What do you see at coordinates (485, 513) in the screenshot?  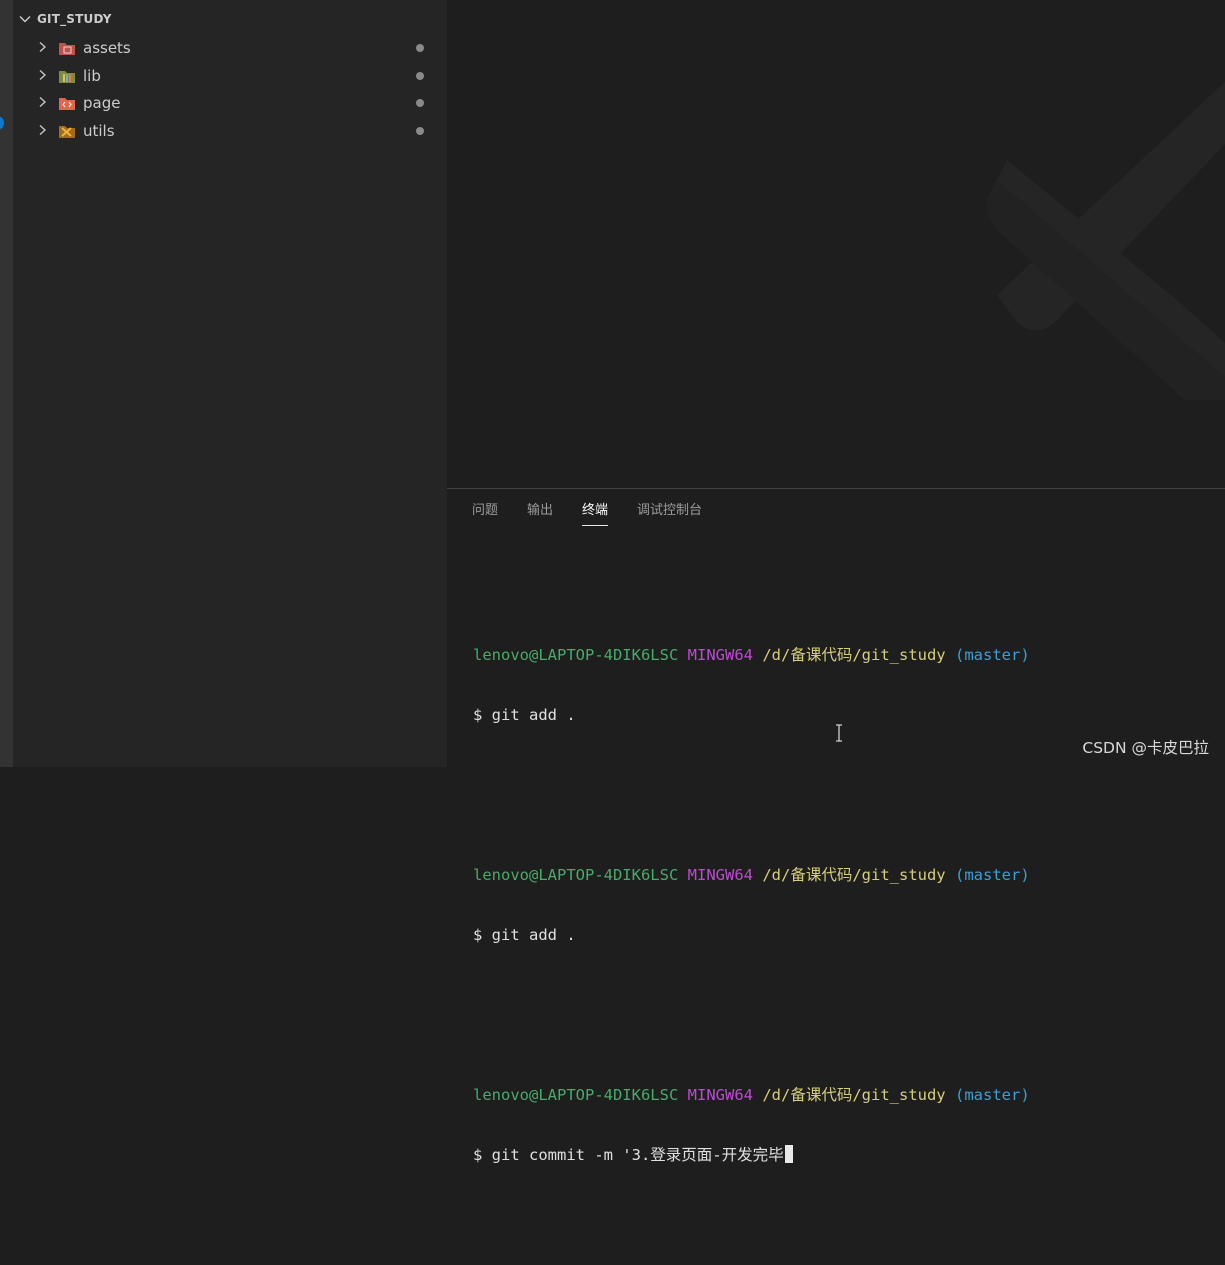 I see `tab-problems: 问题` at bounding box center [485, 513].